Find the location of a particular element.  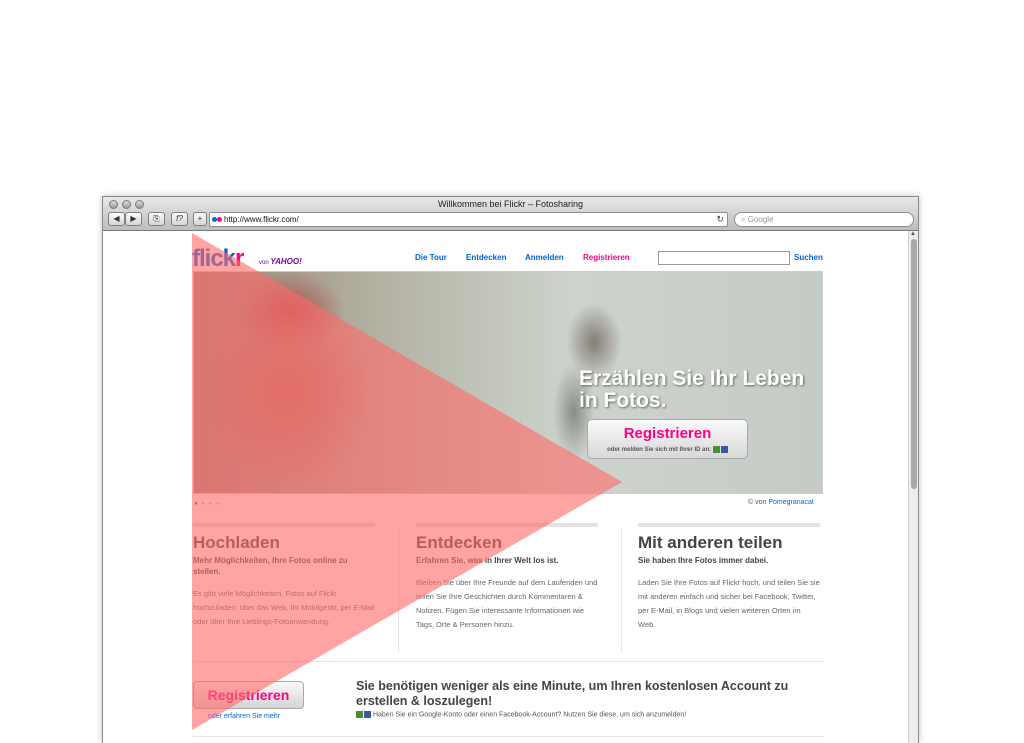

yahoo-byline: von YAHOO! is located at coordinates (280, 261).